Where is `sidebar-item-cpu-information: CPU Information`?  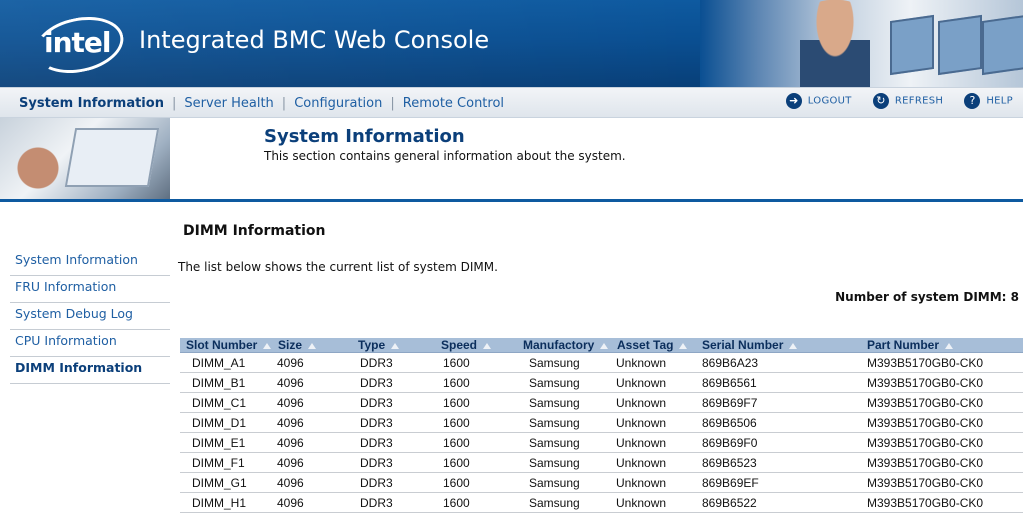 sidebar-item-cpu-information: CPU Information is located at coordinates (90, 344).